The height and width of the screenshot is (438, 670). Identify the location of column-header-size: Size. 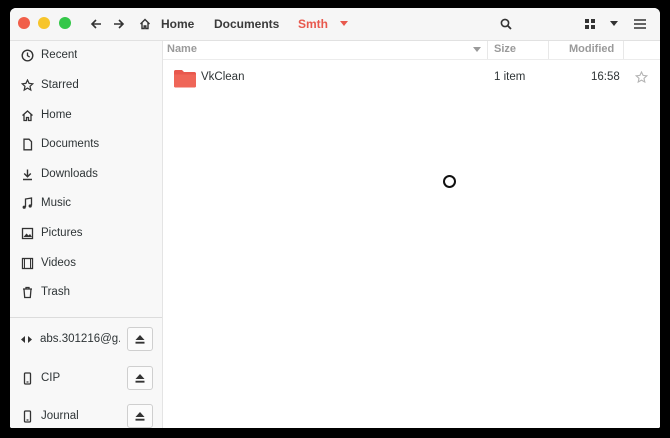
(505, 49).